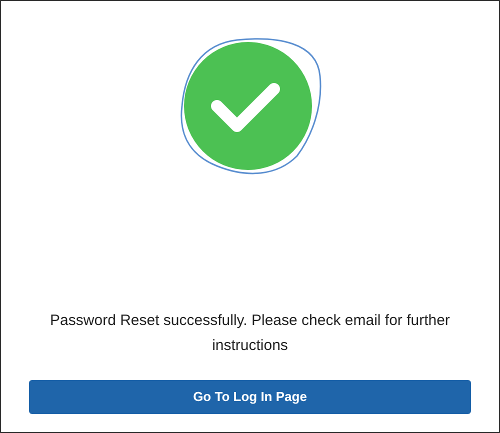  I want to click on go-to-login-button: Go To Log In Page, so click(250, 397).